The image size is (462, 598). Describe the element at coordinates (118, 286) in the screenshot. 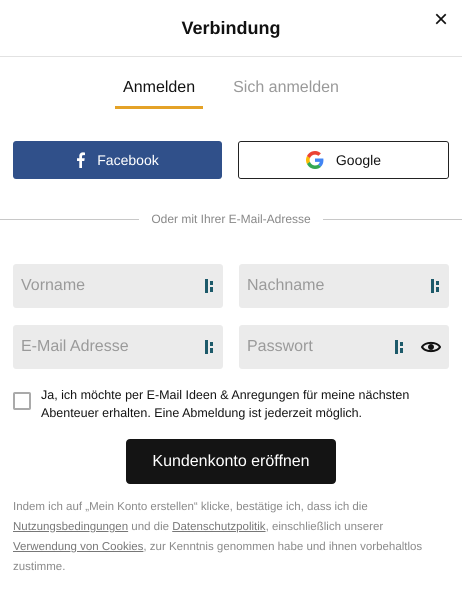

I see `input-field: Vorname` at that location.